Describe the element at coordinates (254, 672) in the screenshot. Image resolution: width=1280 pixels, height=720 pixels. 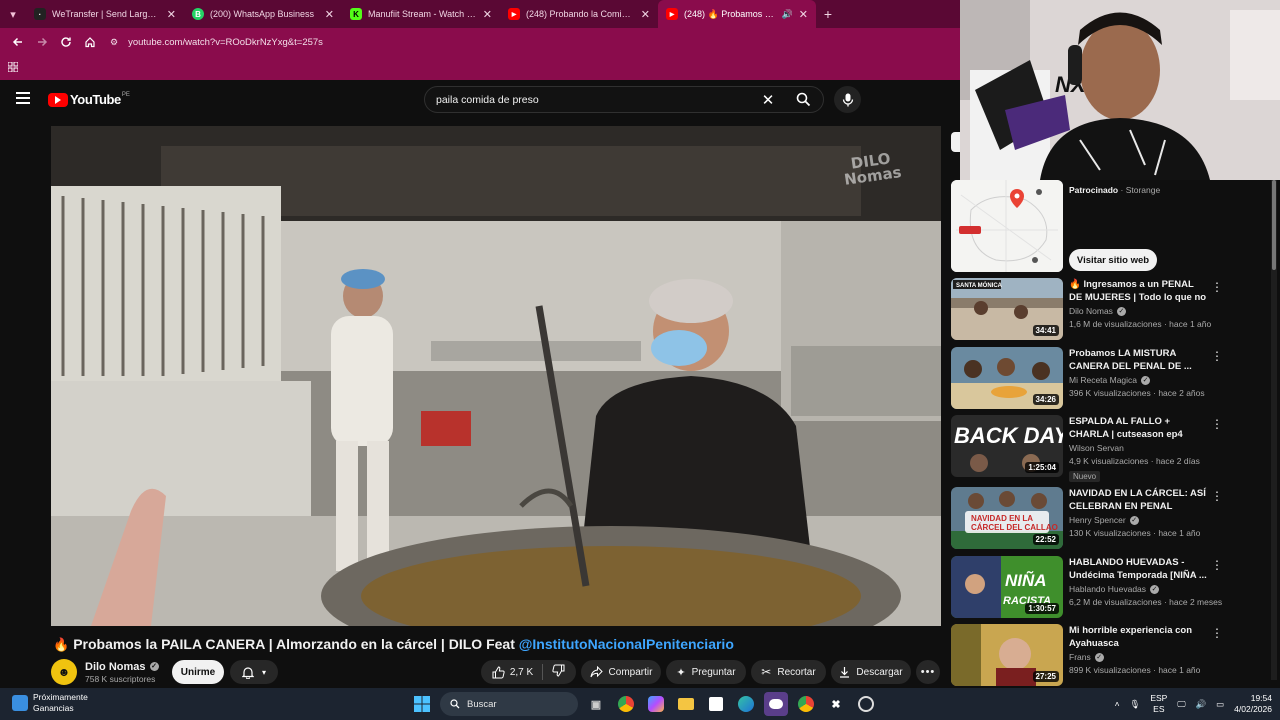
I see `notification-bell-button: ▾` at that location.